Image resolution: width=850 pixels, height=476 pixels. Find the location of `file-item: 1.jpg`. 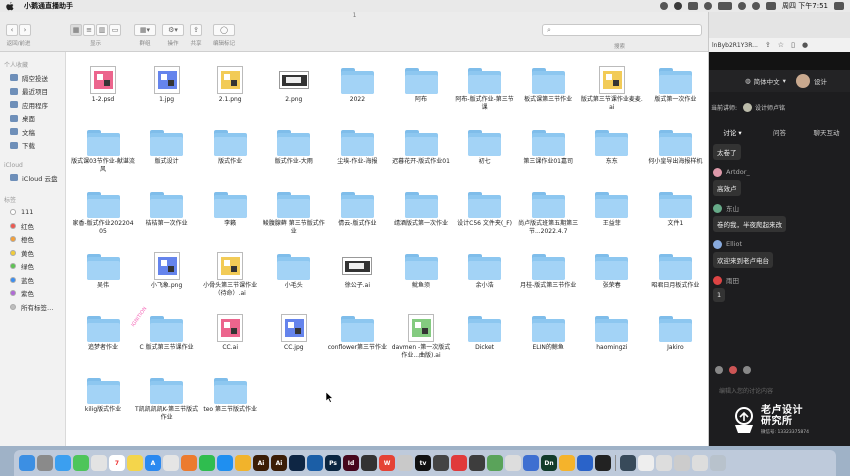

file-item: 1.jpg is located at coordinates (167, 84).